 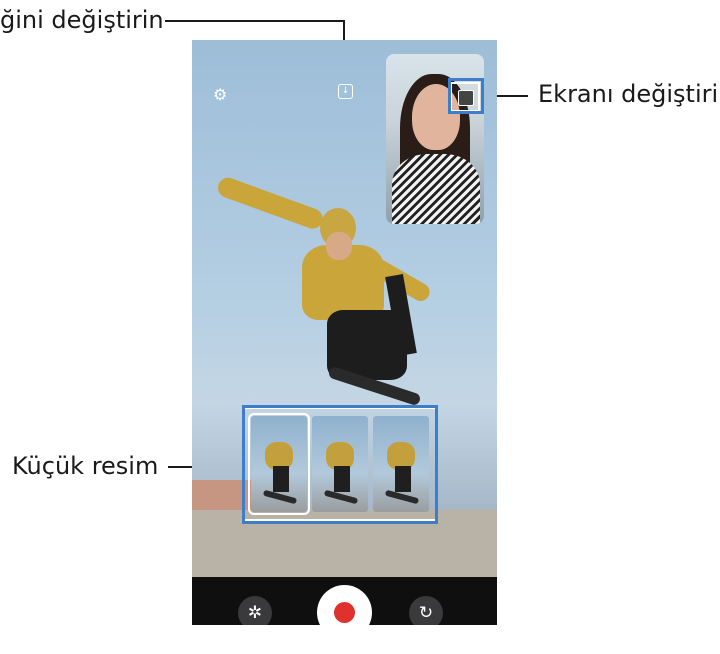 I want to click on record-icon, so click(x=344, y=612).